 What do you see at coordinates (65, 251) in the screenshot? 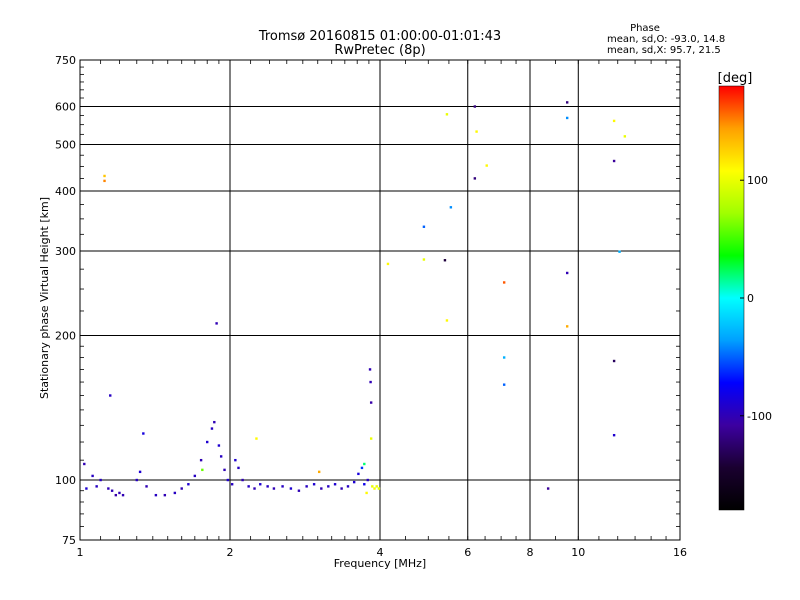
I see `y-tick-label: 300` at bounding box center [65, 251].